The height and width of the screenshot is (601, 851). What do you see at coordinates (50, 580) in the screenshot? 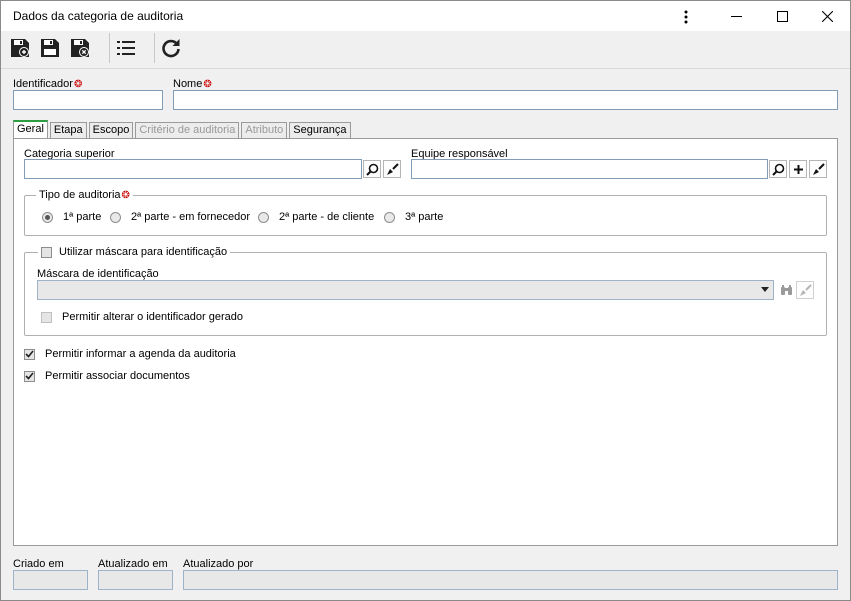
I see `criado-em-field` at bounding box center [50, 580].